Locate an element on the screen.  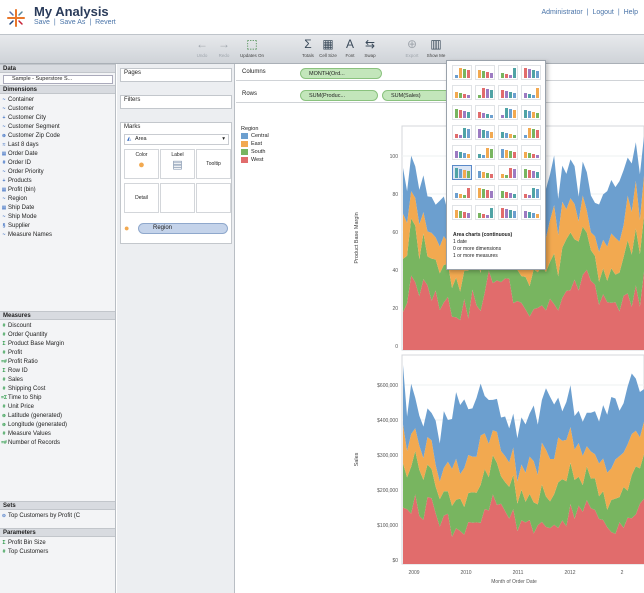
field-discount: # Discount is located at coordinates (58, 326).